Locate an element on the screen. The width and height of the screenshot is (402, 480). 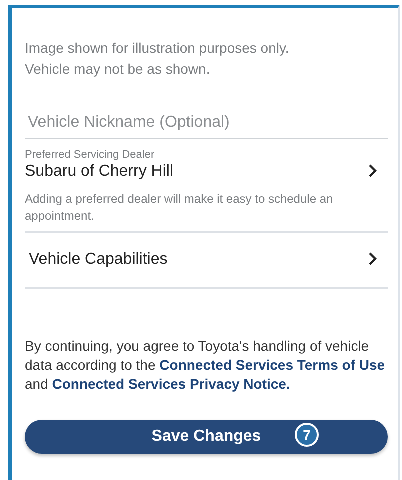
legal-text: By continuing, you agree to Toyota's handling of vehicle data according to the Connected Services Terms of Use and Connected Services Privacy Notice. is located at coordinates (205, 365).